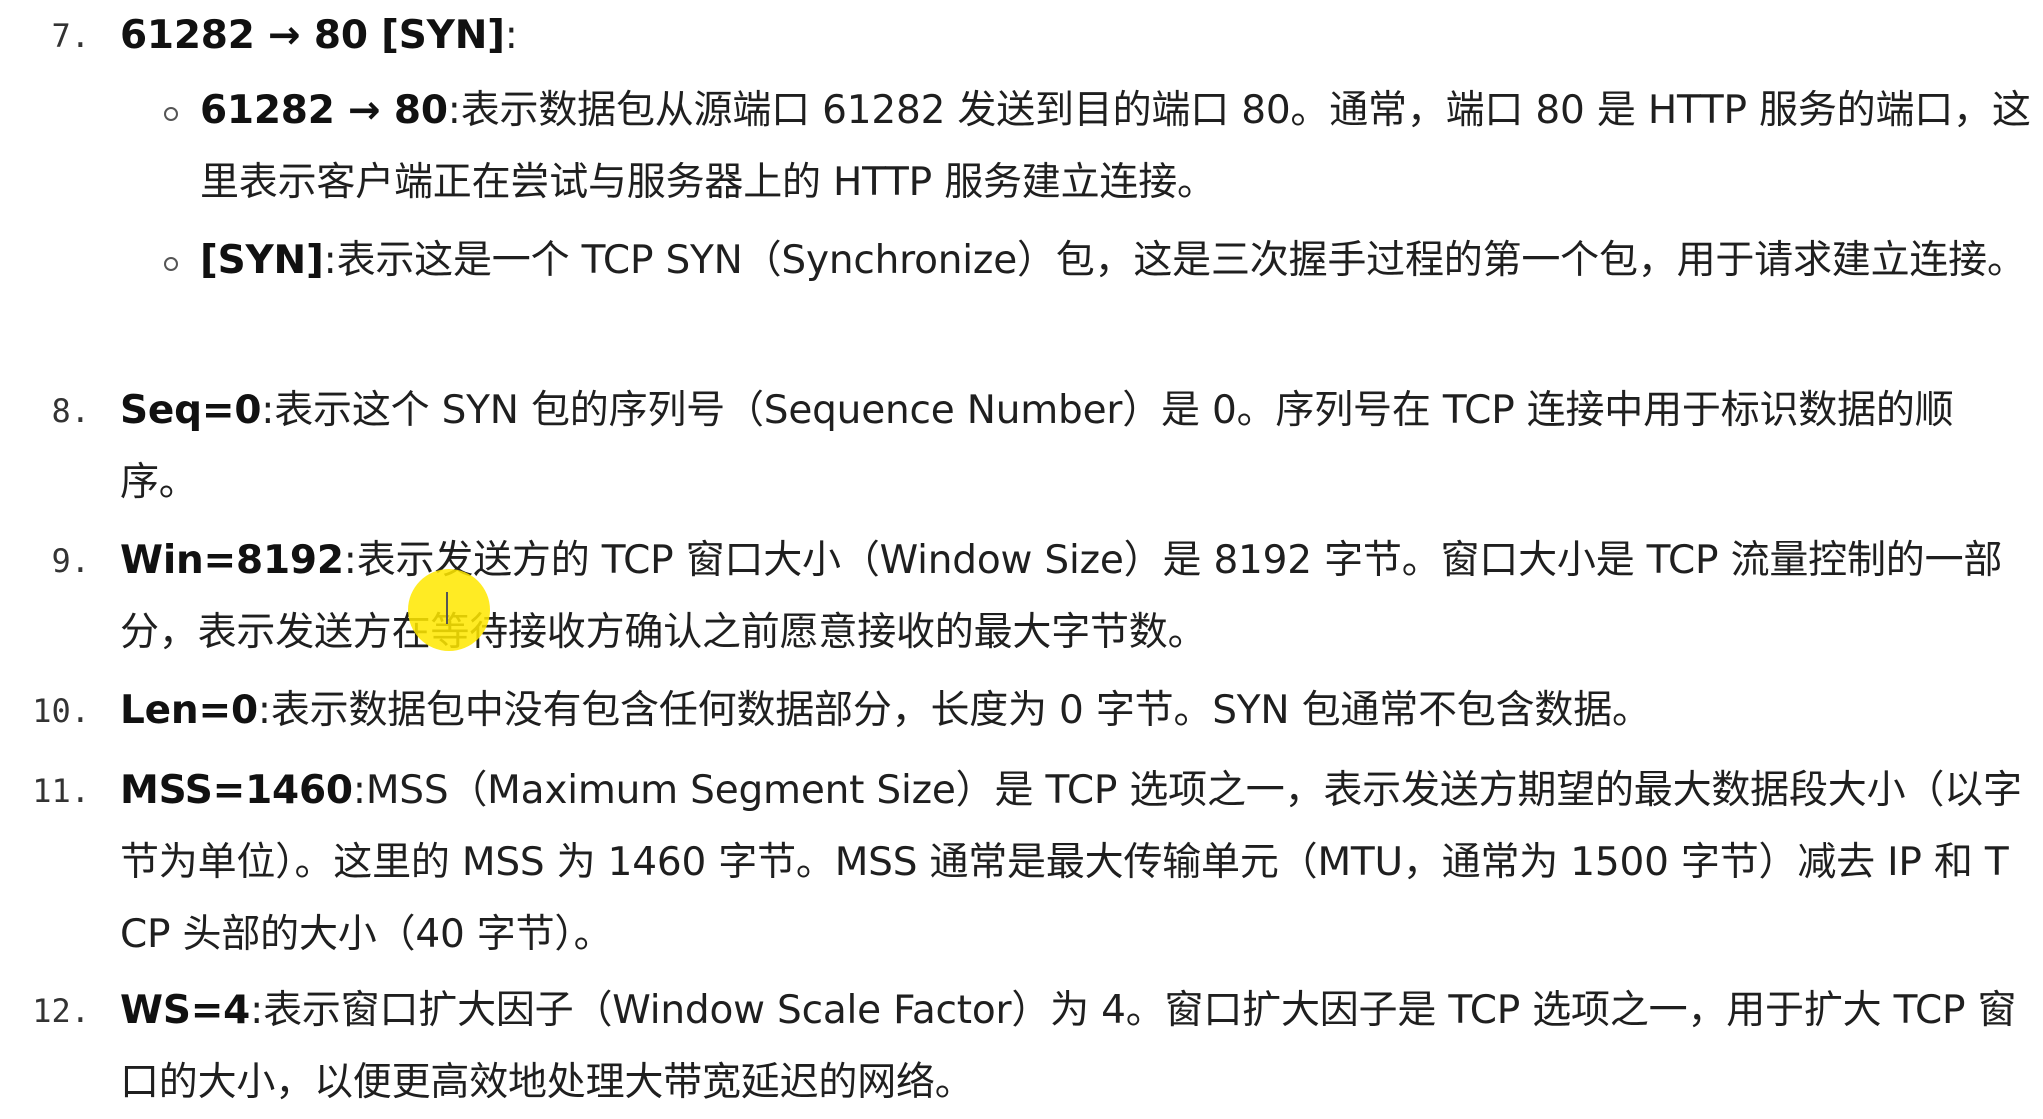 This screenshot has height=1119, width=2043. Describe the element at coordinates (324, 110) in the screenshot. I see `term-61282-80: 61282 → 80` at that location.